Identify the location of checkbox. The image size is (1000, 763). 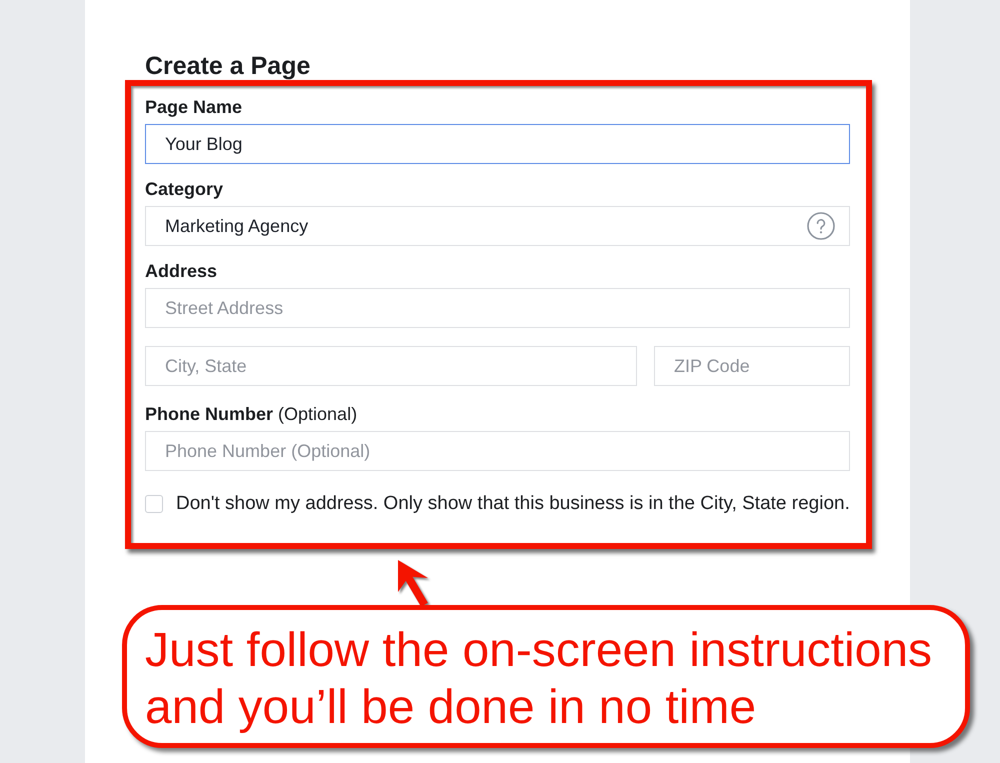
(154, 504).